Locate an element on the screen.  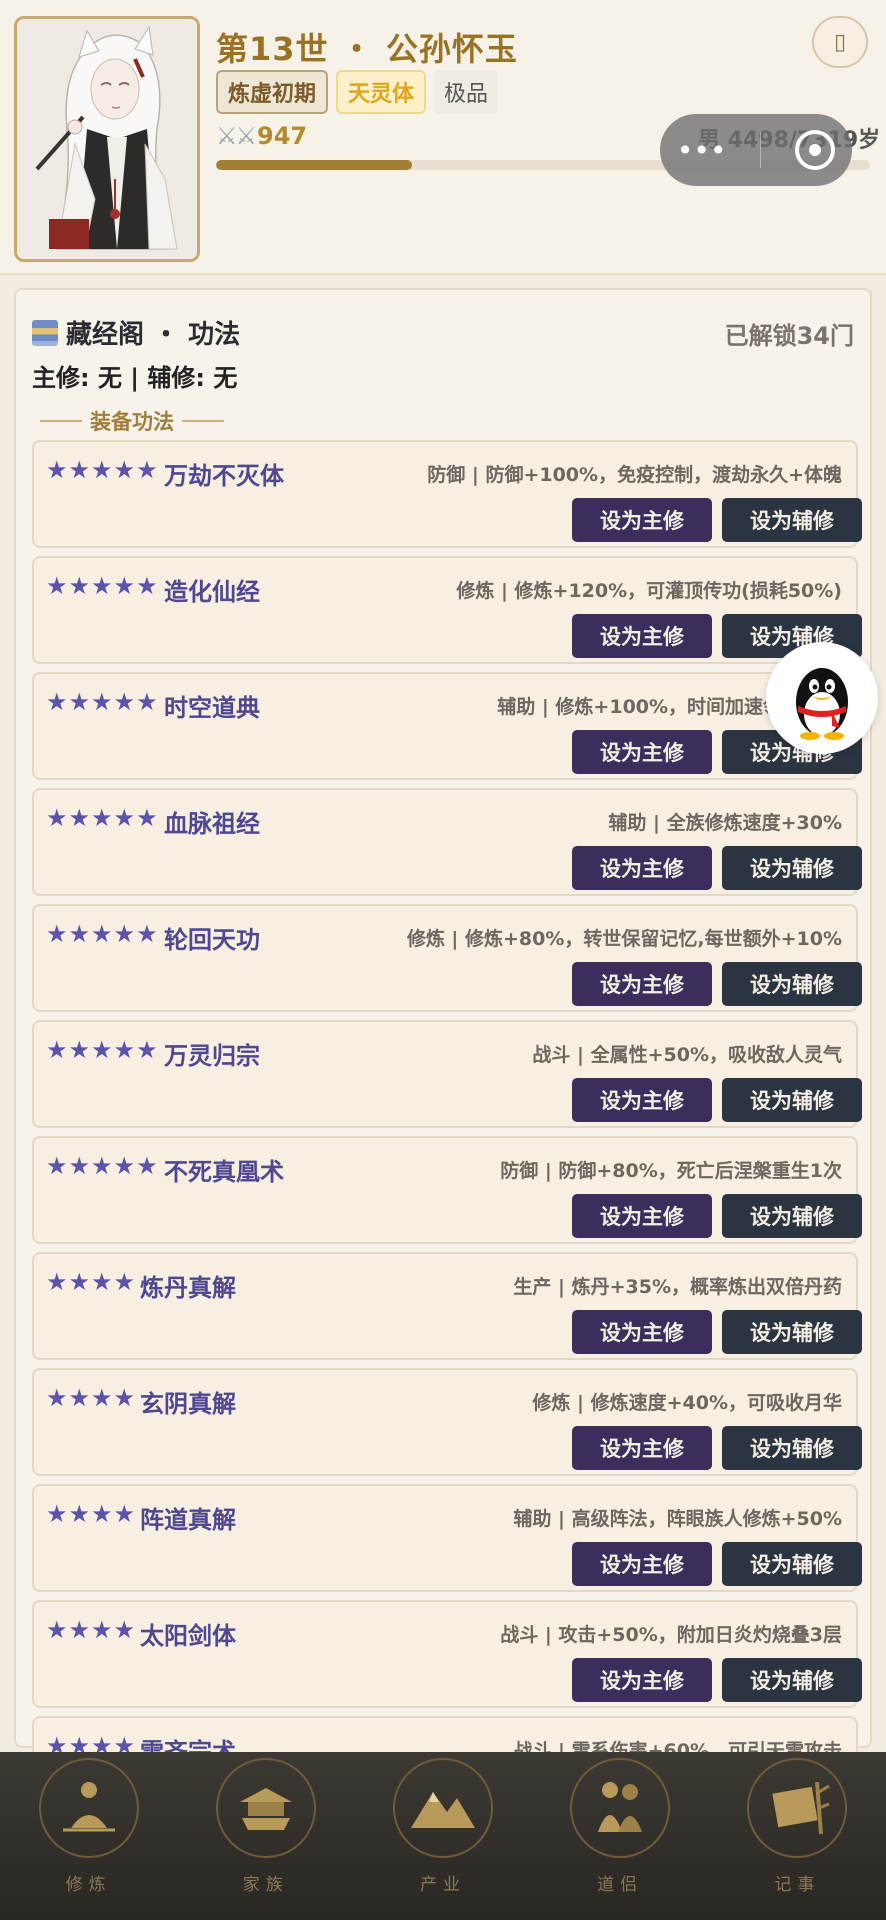
skill-name: 万灵归宗 is located at coordinates (212, 1056).